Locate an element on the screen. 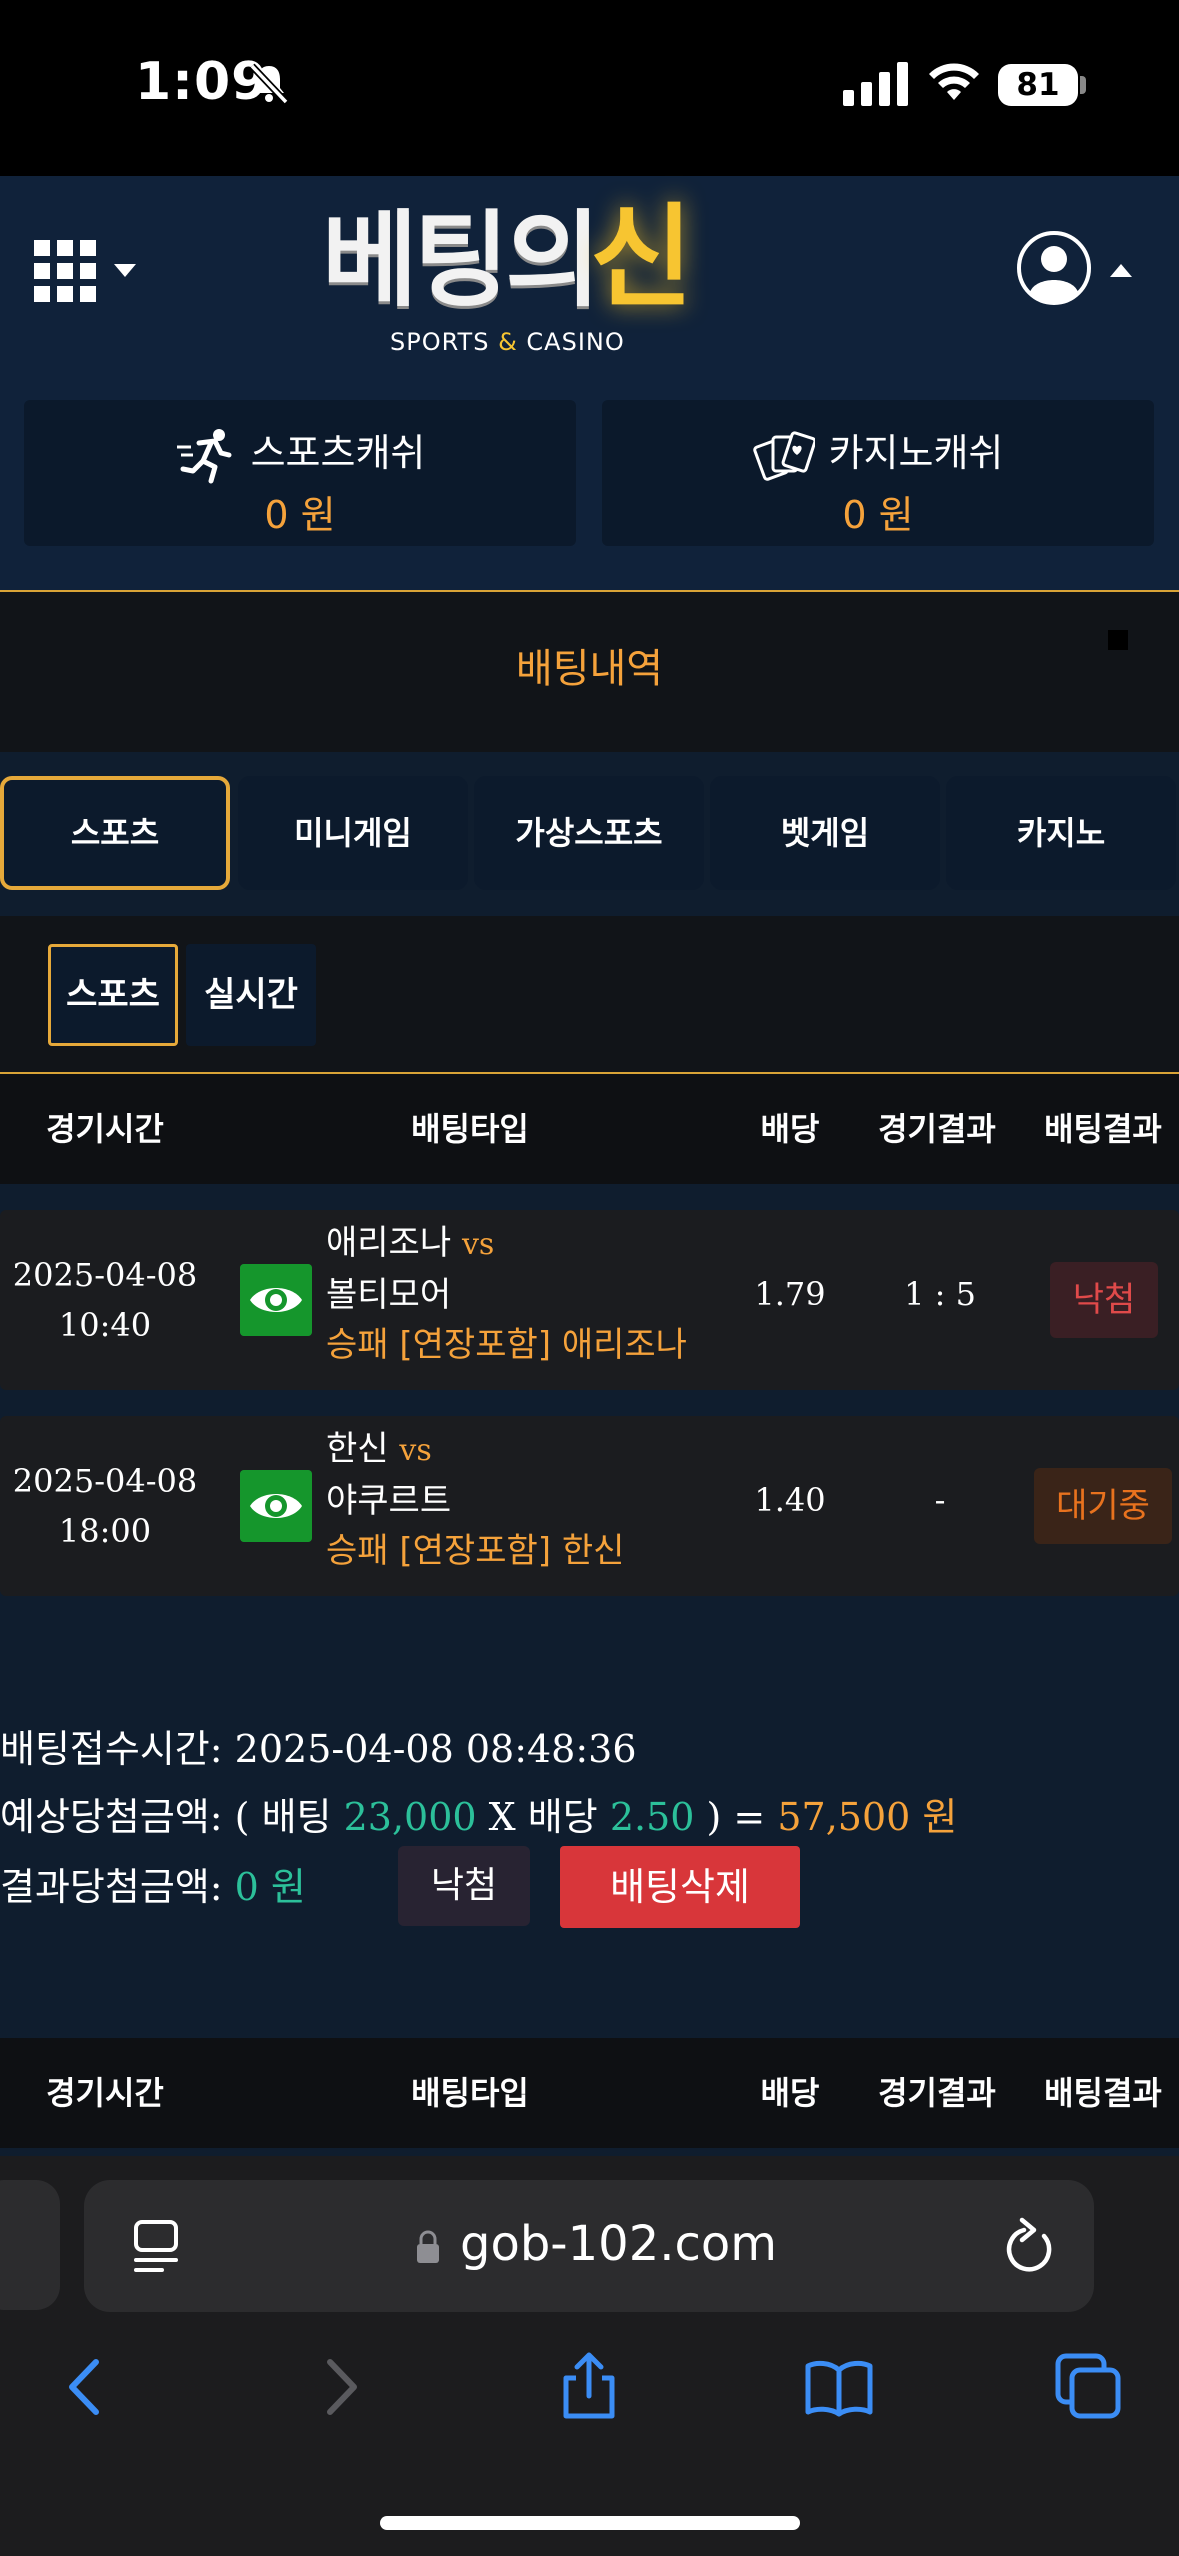  sports-cash-label: 스포츠캐쉬 is located at coordinates (338, 453).